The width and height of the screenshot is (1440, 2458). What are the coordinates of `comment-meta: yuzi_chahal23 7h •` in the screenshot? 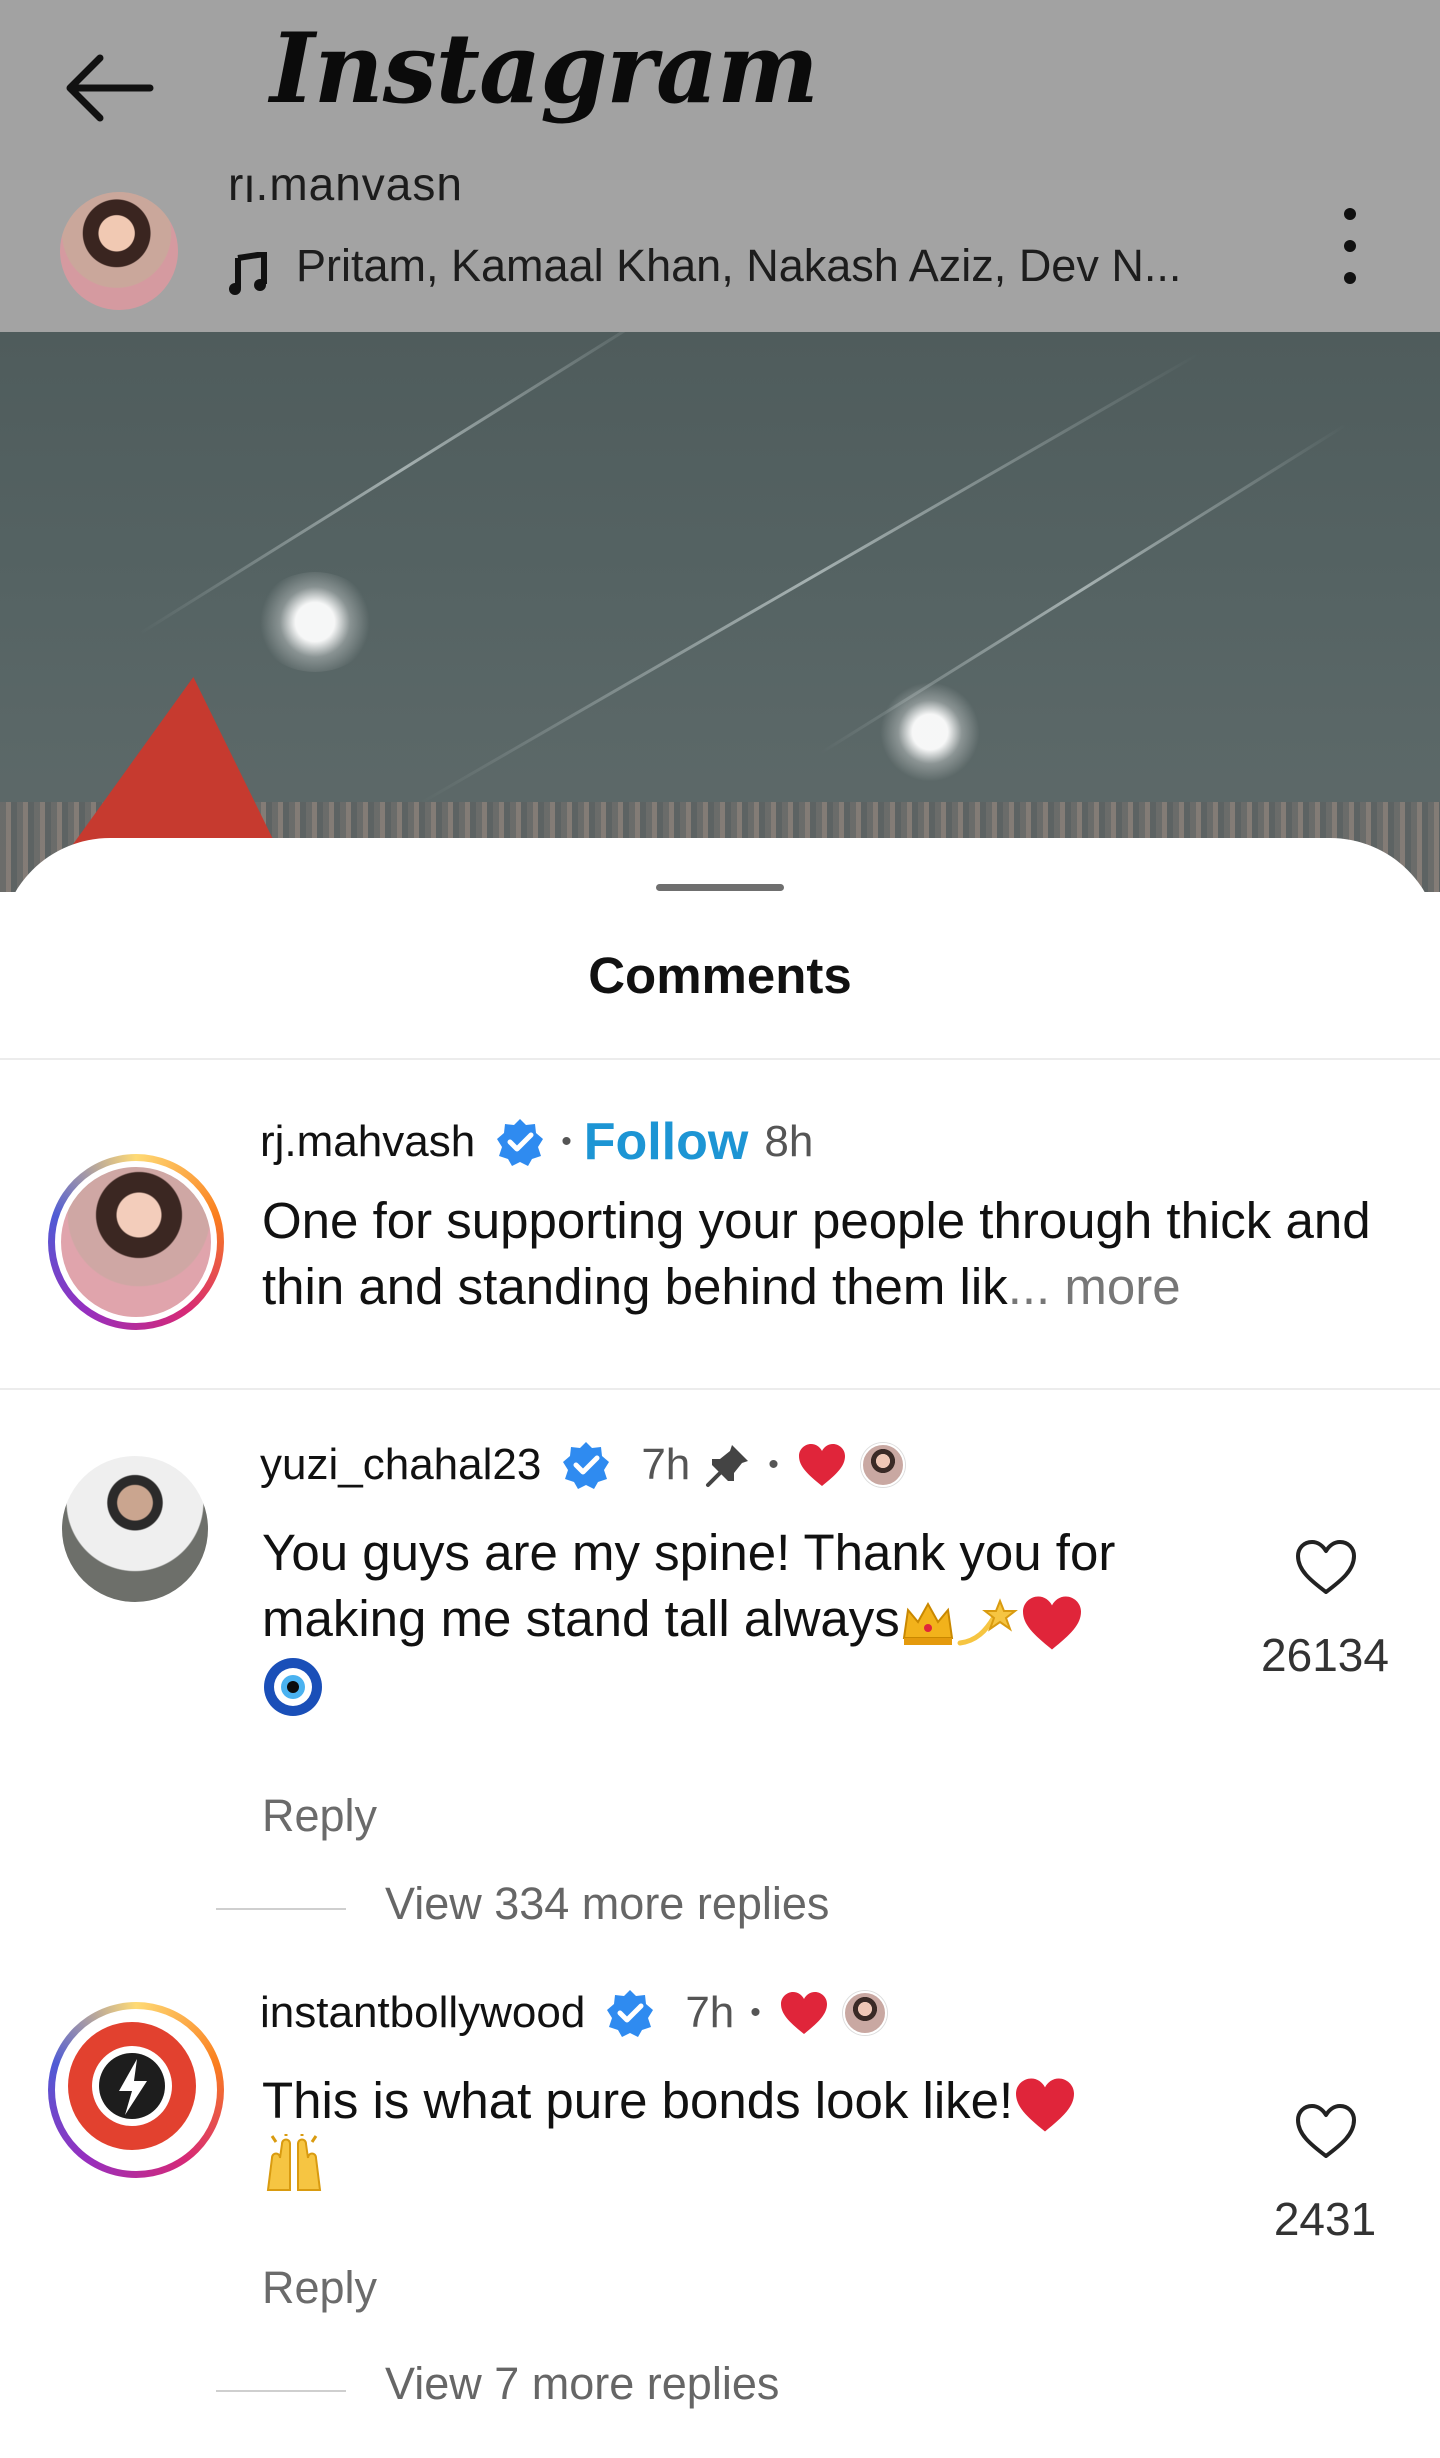 It's located at (582, 1465).